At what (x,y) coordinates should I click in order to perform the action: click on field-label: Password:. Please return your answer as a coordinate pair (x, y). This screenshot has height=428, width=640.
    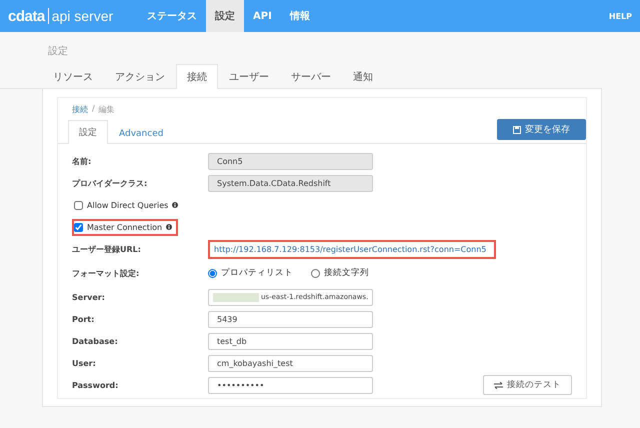
    Looking at the image, I should click on (96, 385).